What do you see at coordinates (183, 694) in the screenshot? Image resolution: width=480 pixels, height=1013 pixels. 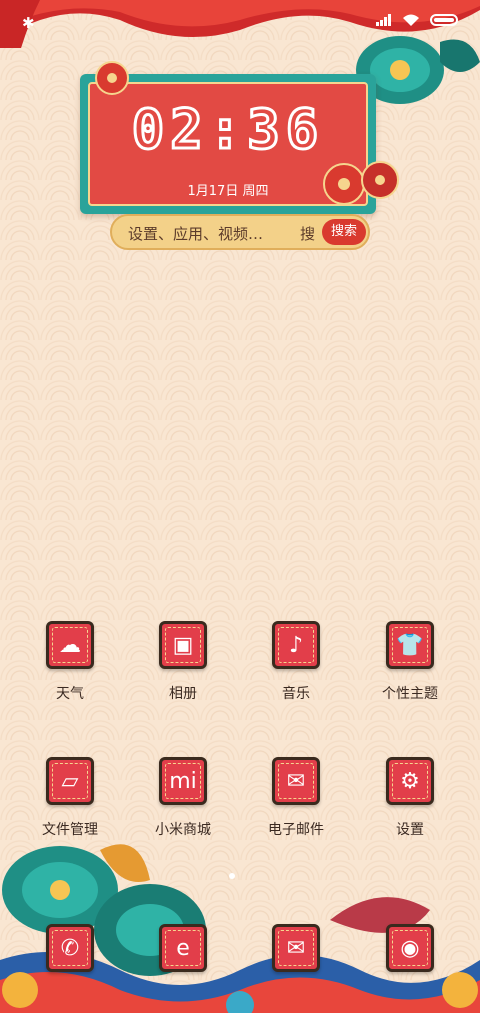 I see `app-label: 相册` at bounding box center [183, 694].